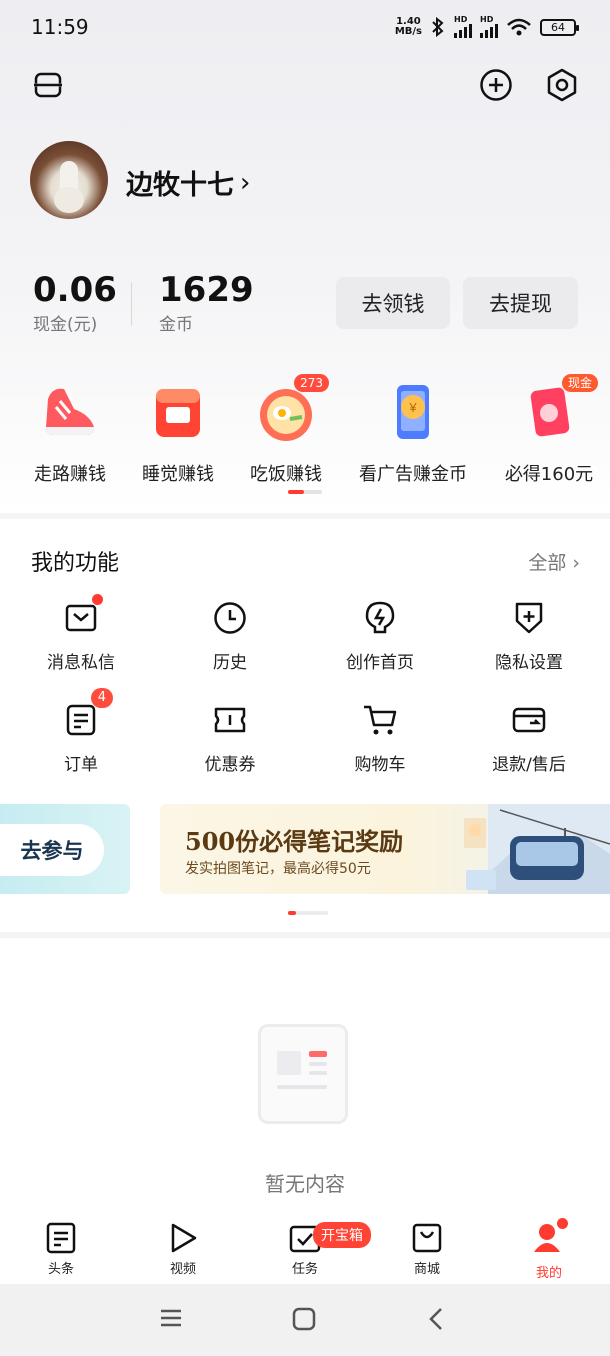  I want to click on promo-illustration, so click(535, 849).